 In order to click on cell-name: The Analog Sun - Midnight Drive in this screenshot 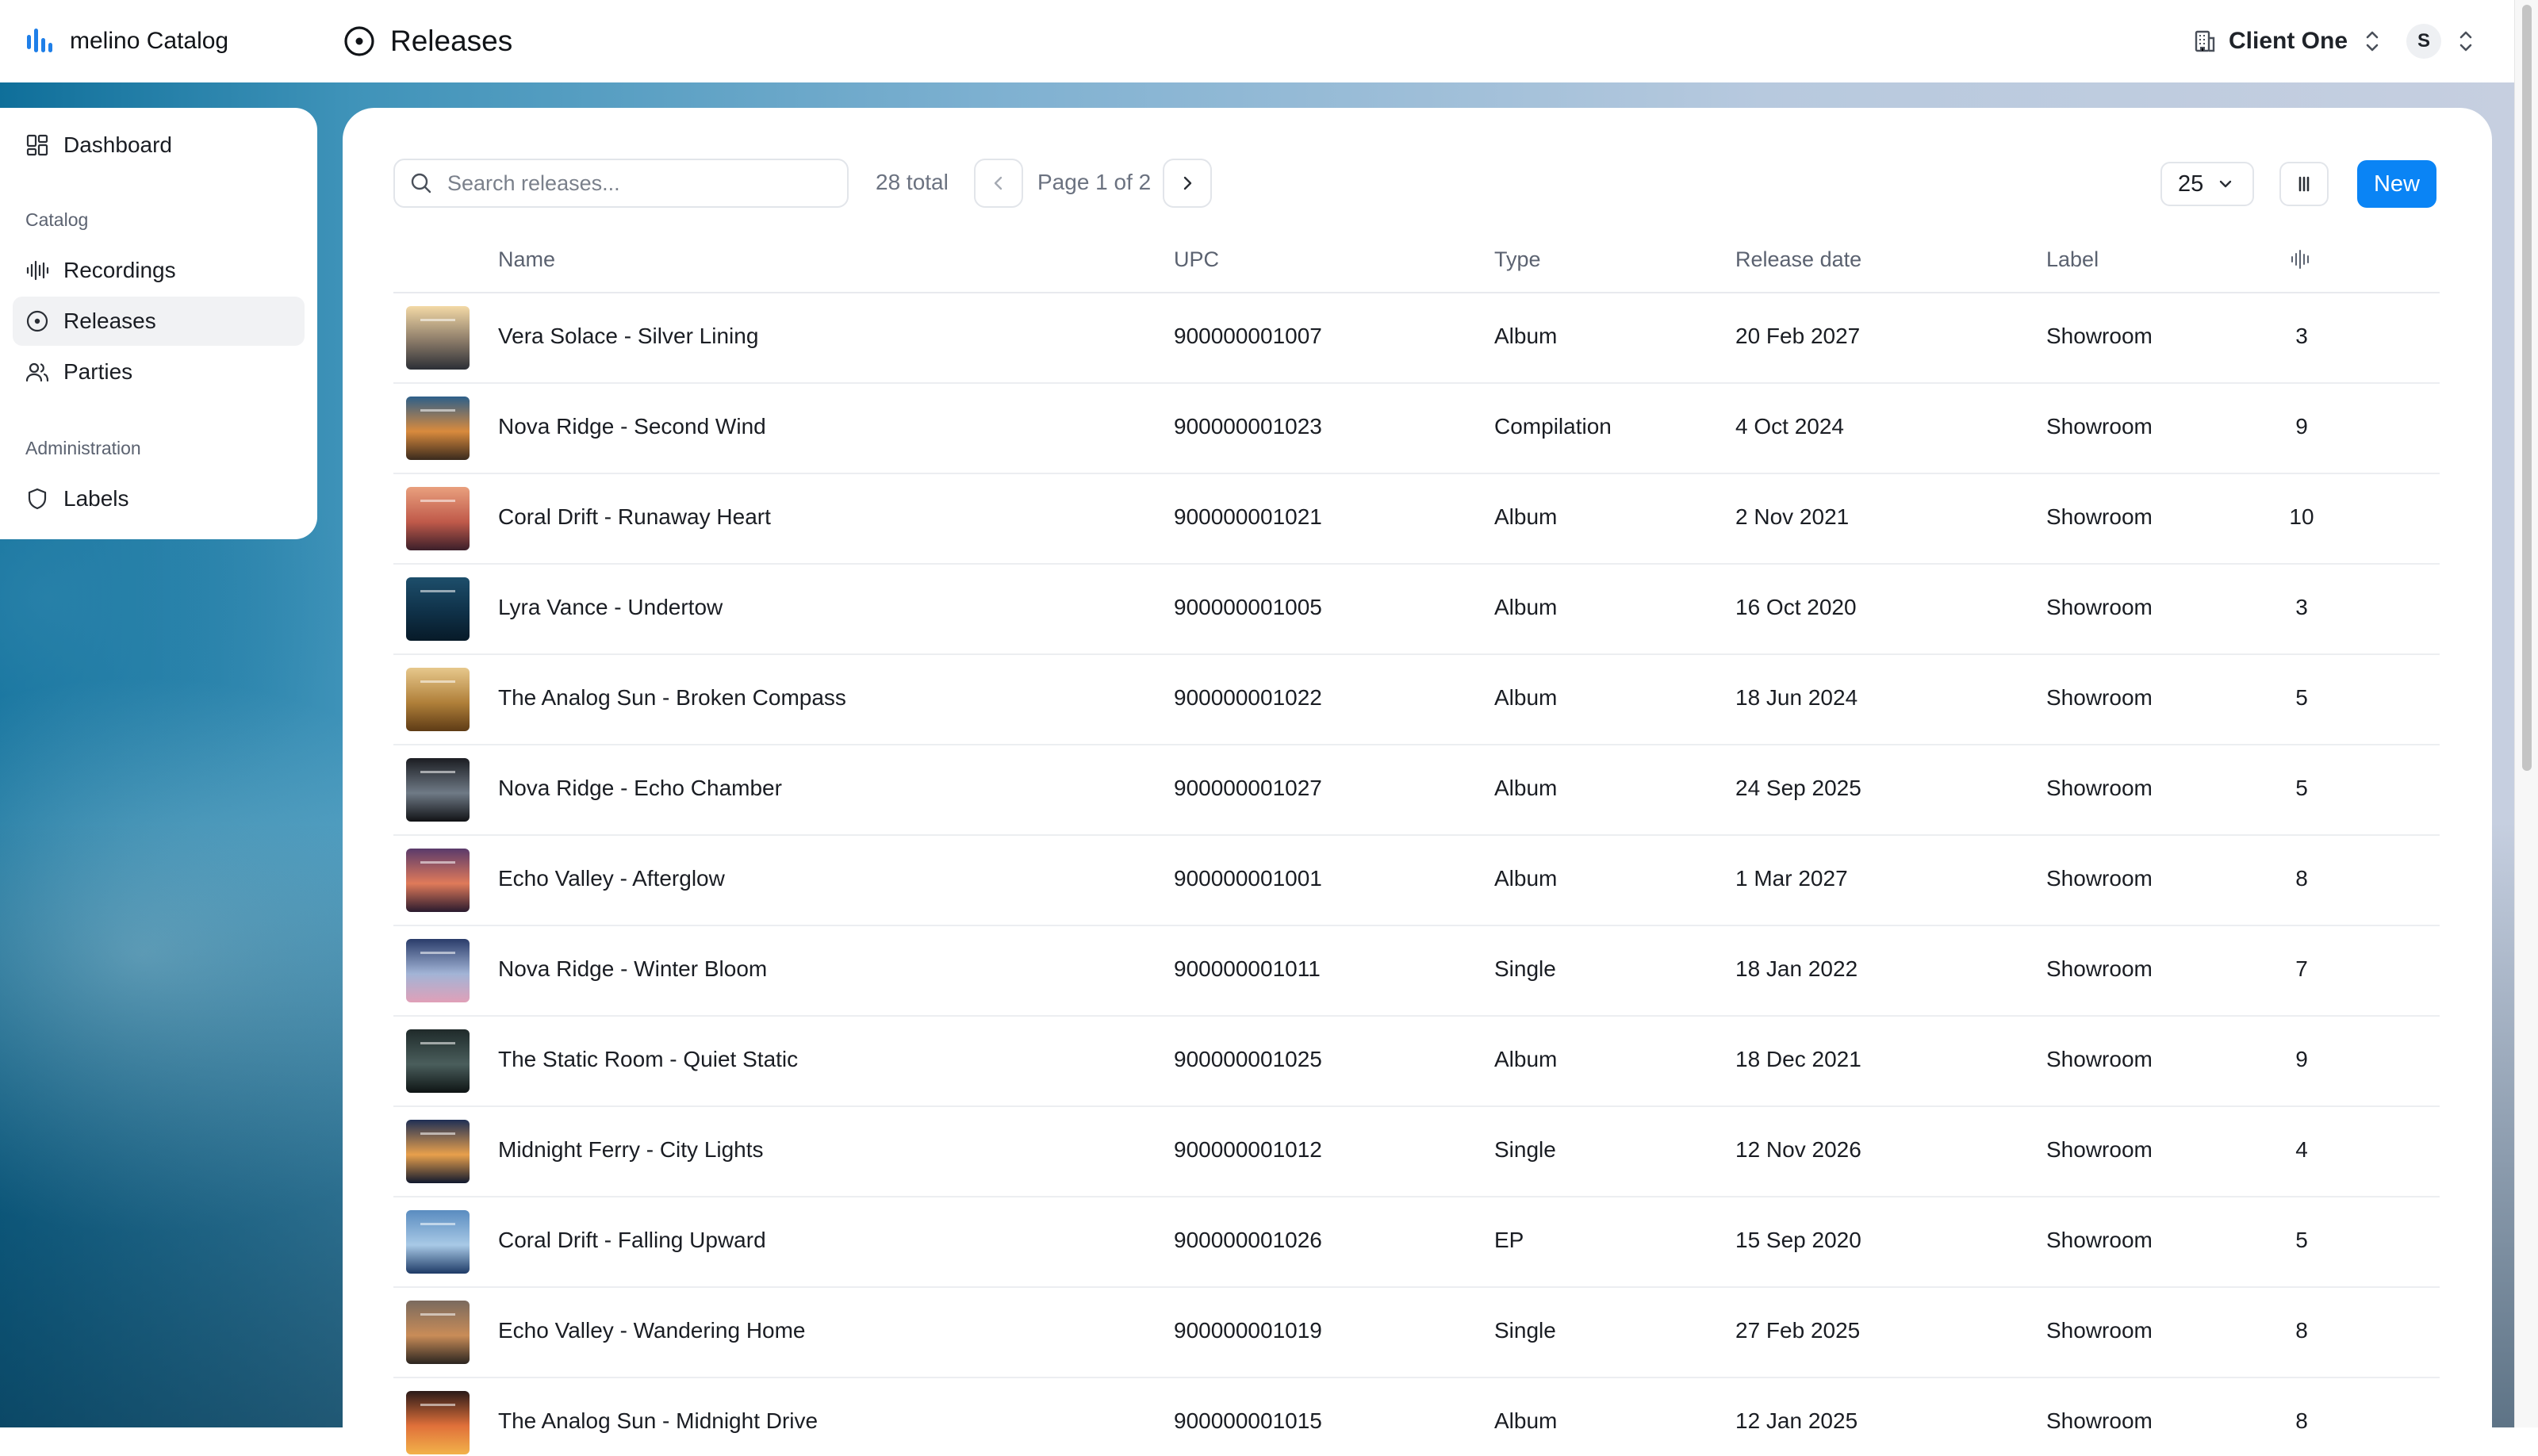, I will do `click(658, 1420)`.